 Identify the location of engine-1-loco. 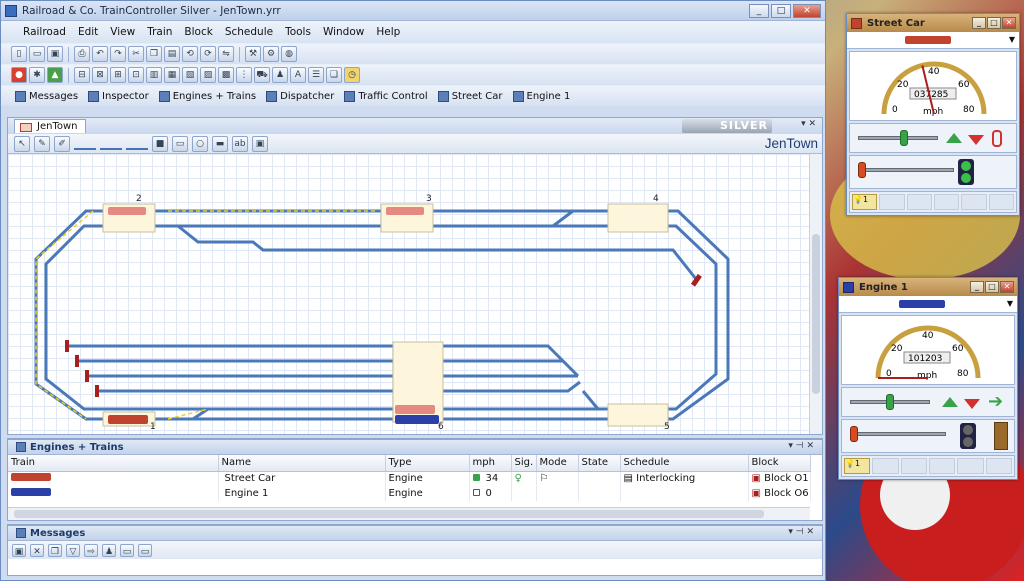
(417, 419).